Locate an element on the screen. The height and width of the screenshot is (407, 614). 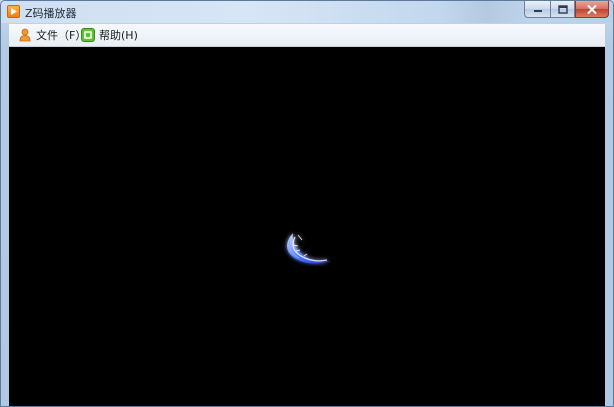
close-button is located at coordinates (592, 9).